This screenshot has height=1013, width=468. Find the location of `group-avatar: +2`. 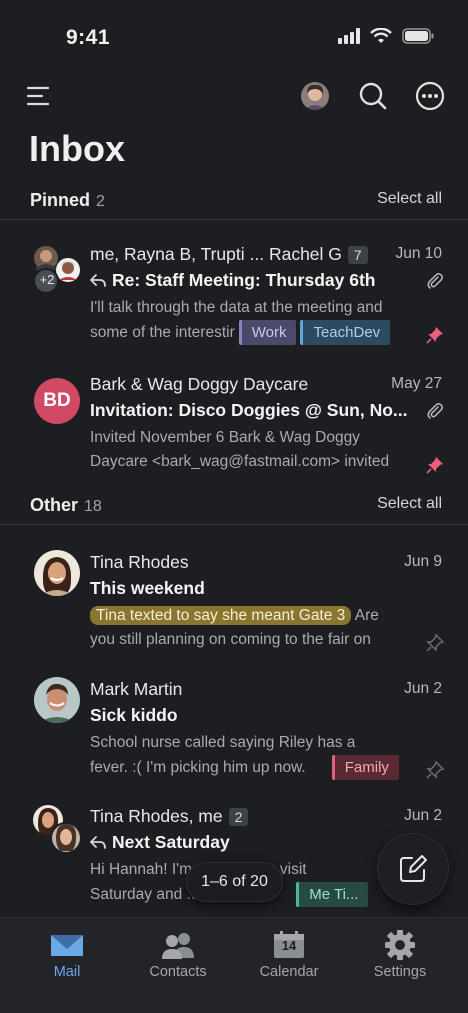

group-avatar: +2 is located at coordinates (57, 269).